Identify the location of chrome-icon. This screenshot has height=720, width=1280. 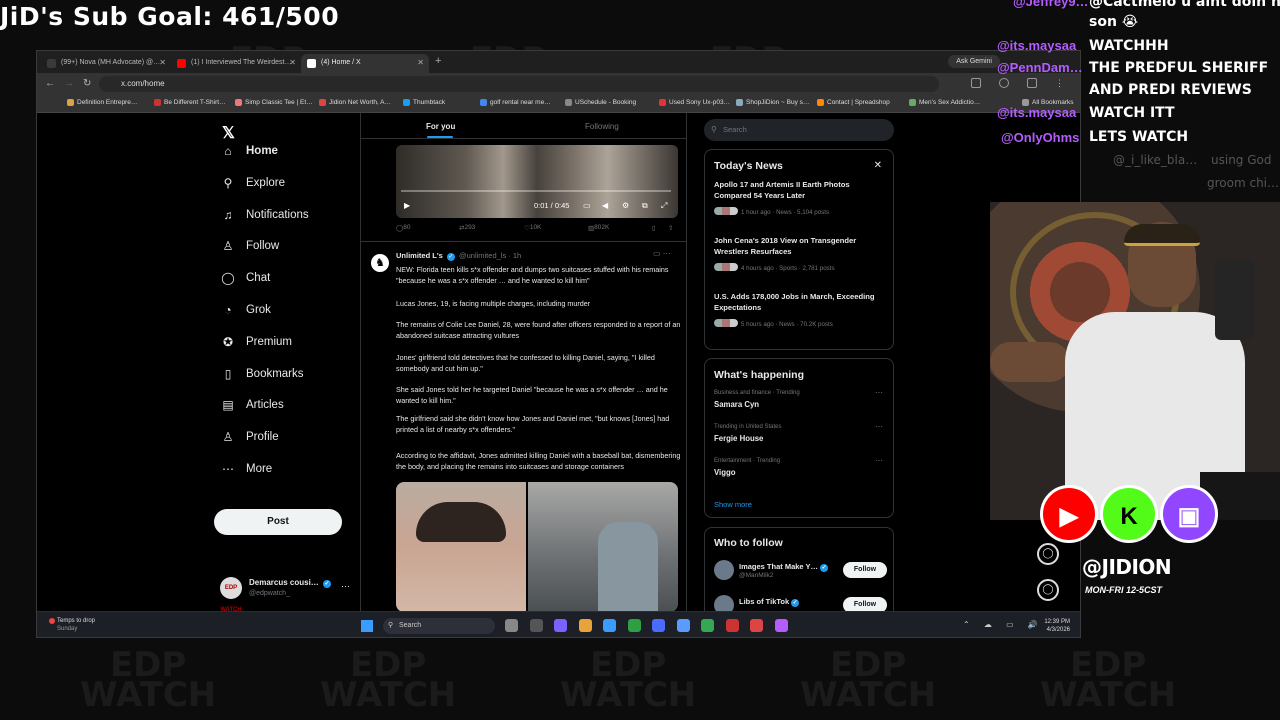
(707, 625).